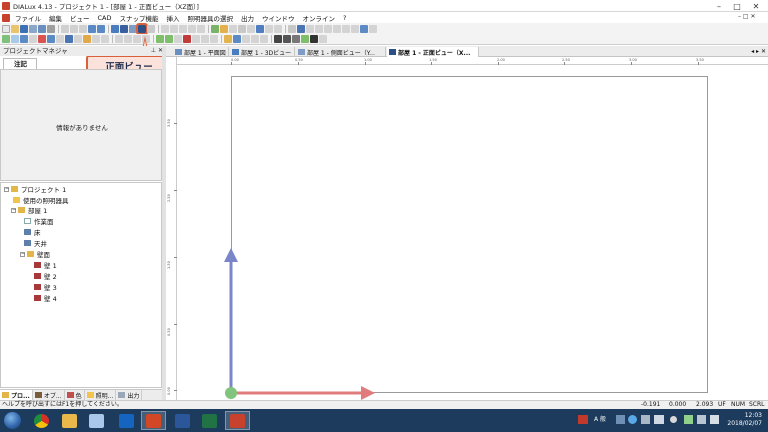  What do you see at coordinates (758, 51) in the screenshot?
I see `tab-navigation: ◂ ▸ ✕` at bounding box center [758, 51].